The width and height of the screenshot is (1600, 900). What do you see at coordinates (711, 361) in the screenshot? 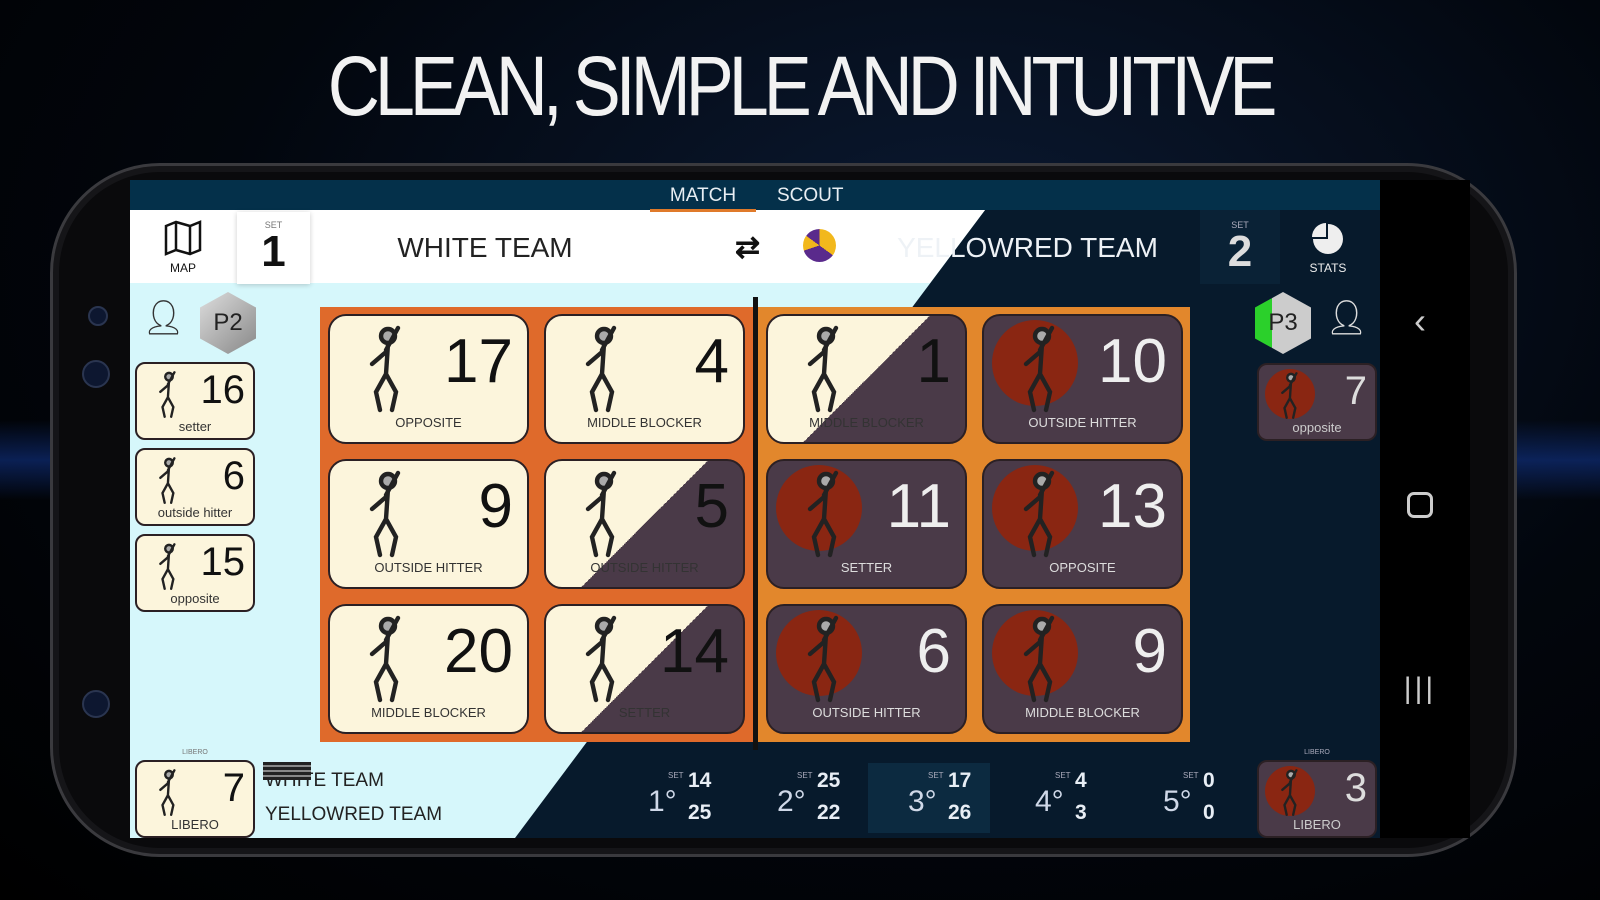
I see `player-number: 4` at bounding box center [711, 361].